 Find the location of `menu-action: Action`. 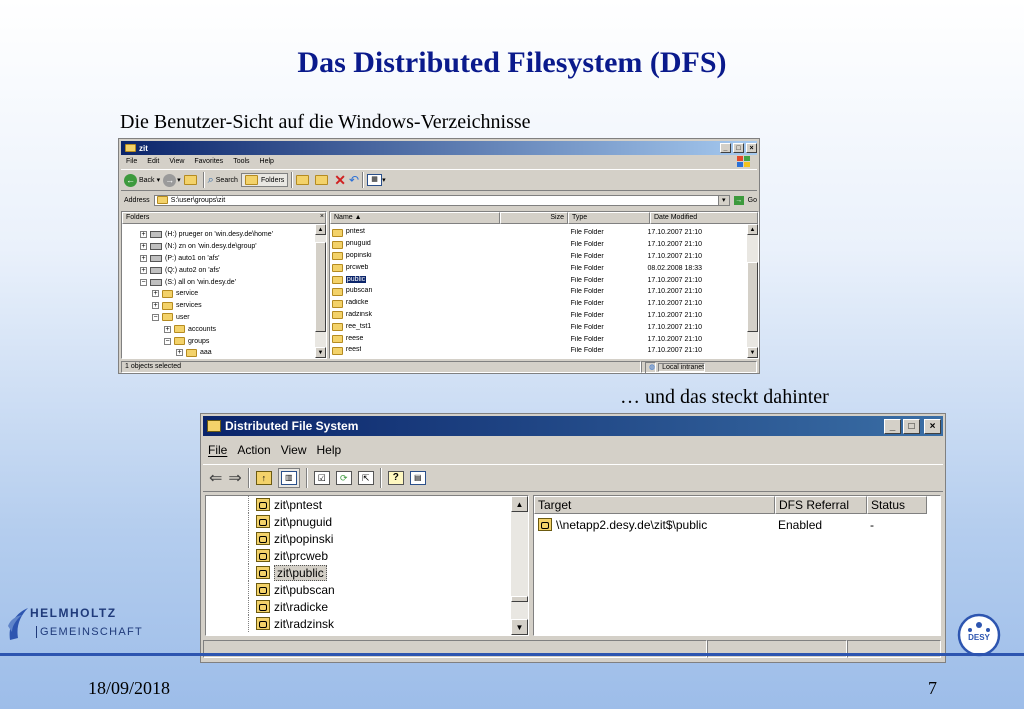

menu-action: Action is located at coordinates (253, 450).